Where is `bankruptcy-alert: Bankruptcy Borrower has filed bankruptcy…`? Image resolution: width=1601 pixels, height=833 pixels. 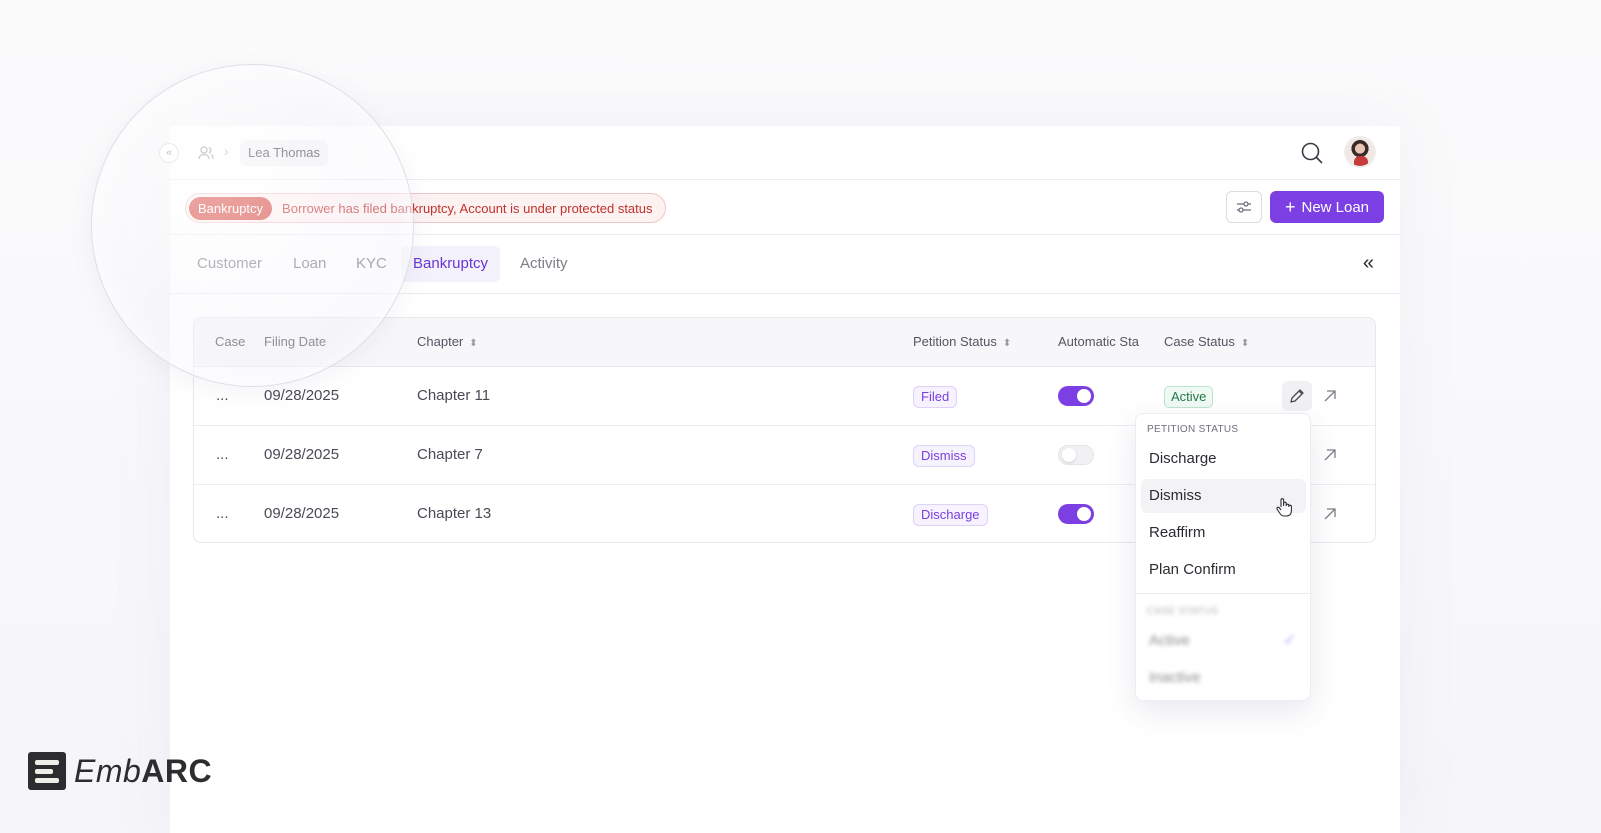 bankruptcy-alert: Bankruptcy Borrower has filed bankruptcy… is located at coordinates (425, 208).